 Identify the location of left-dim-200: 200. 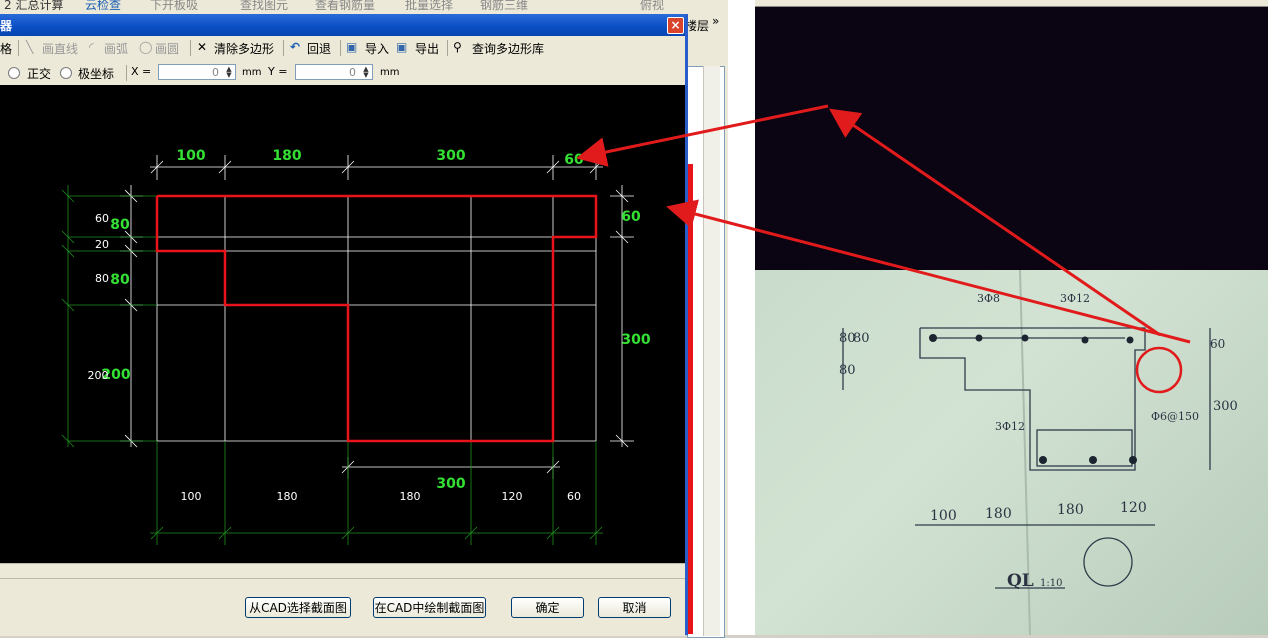
(98, 375).